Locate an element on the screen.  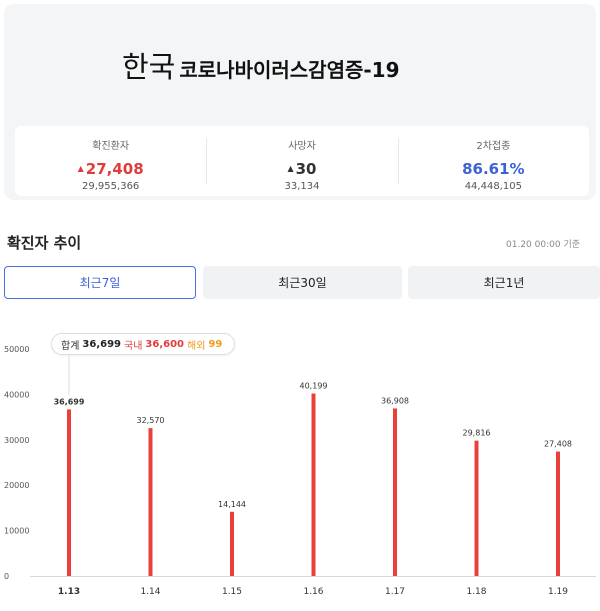
tooltip-overseas-label: 해외 is located at coordinates (196, 346).